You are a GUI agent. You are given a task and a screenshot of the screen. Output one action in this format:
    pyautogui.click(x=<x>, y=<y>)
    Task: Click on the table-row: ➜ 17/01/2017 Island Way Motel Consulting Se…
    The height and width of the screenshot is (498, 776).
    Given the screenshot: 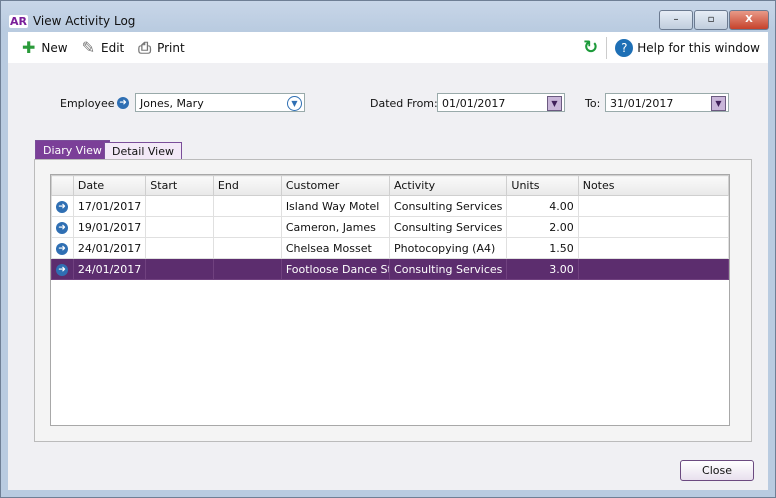 What is the action you would take?
    pyautogui.click(x=390, y=206)
    